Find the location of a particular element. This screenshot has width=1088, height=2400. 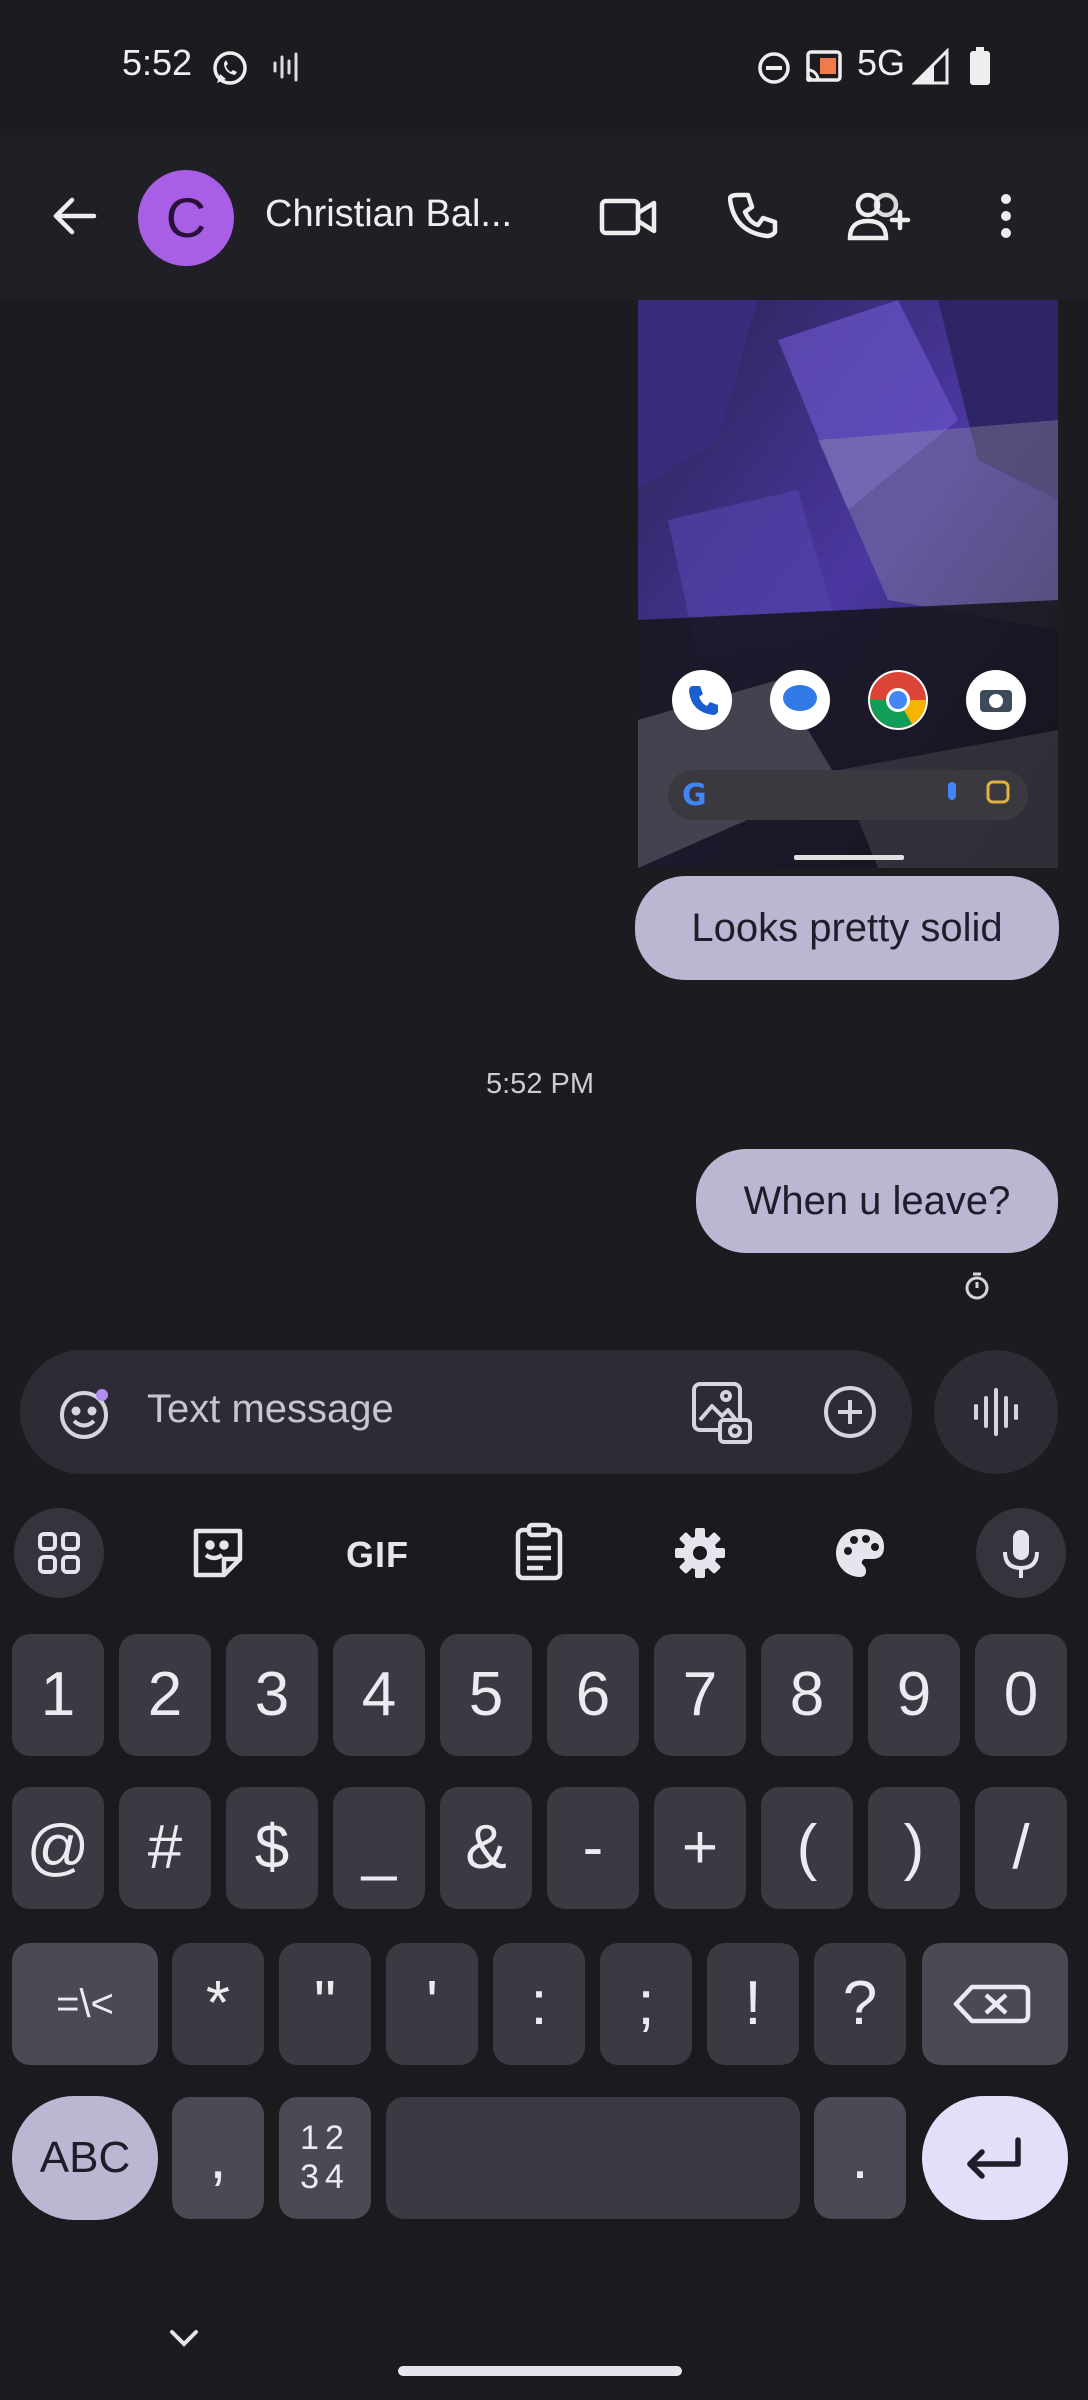

key-num-5: 6 is located at coordinates (593, 1695).